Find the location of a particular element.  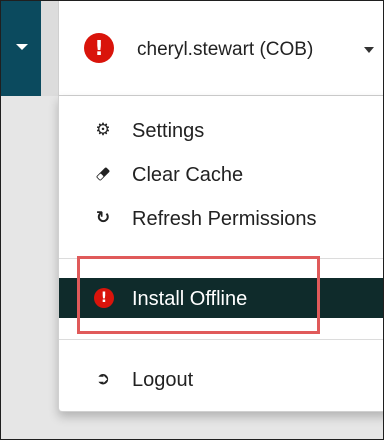

menu-item-settings: ⚙ Settings is located at coordinates (221, 130).